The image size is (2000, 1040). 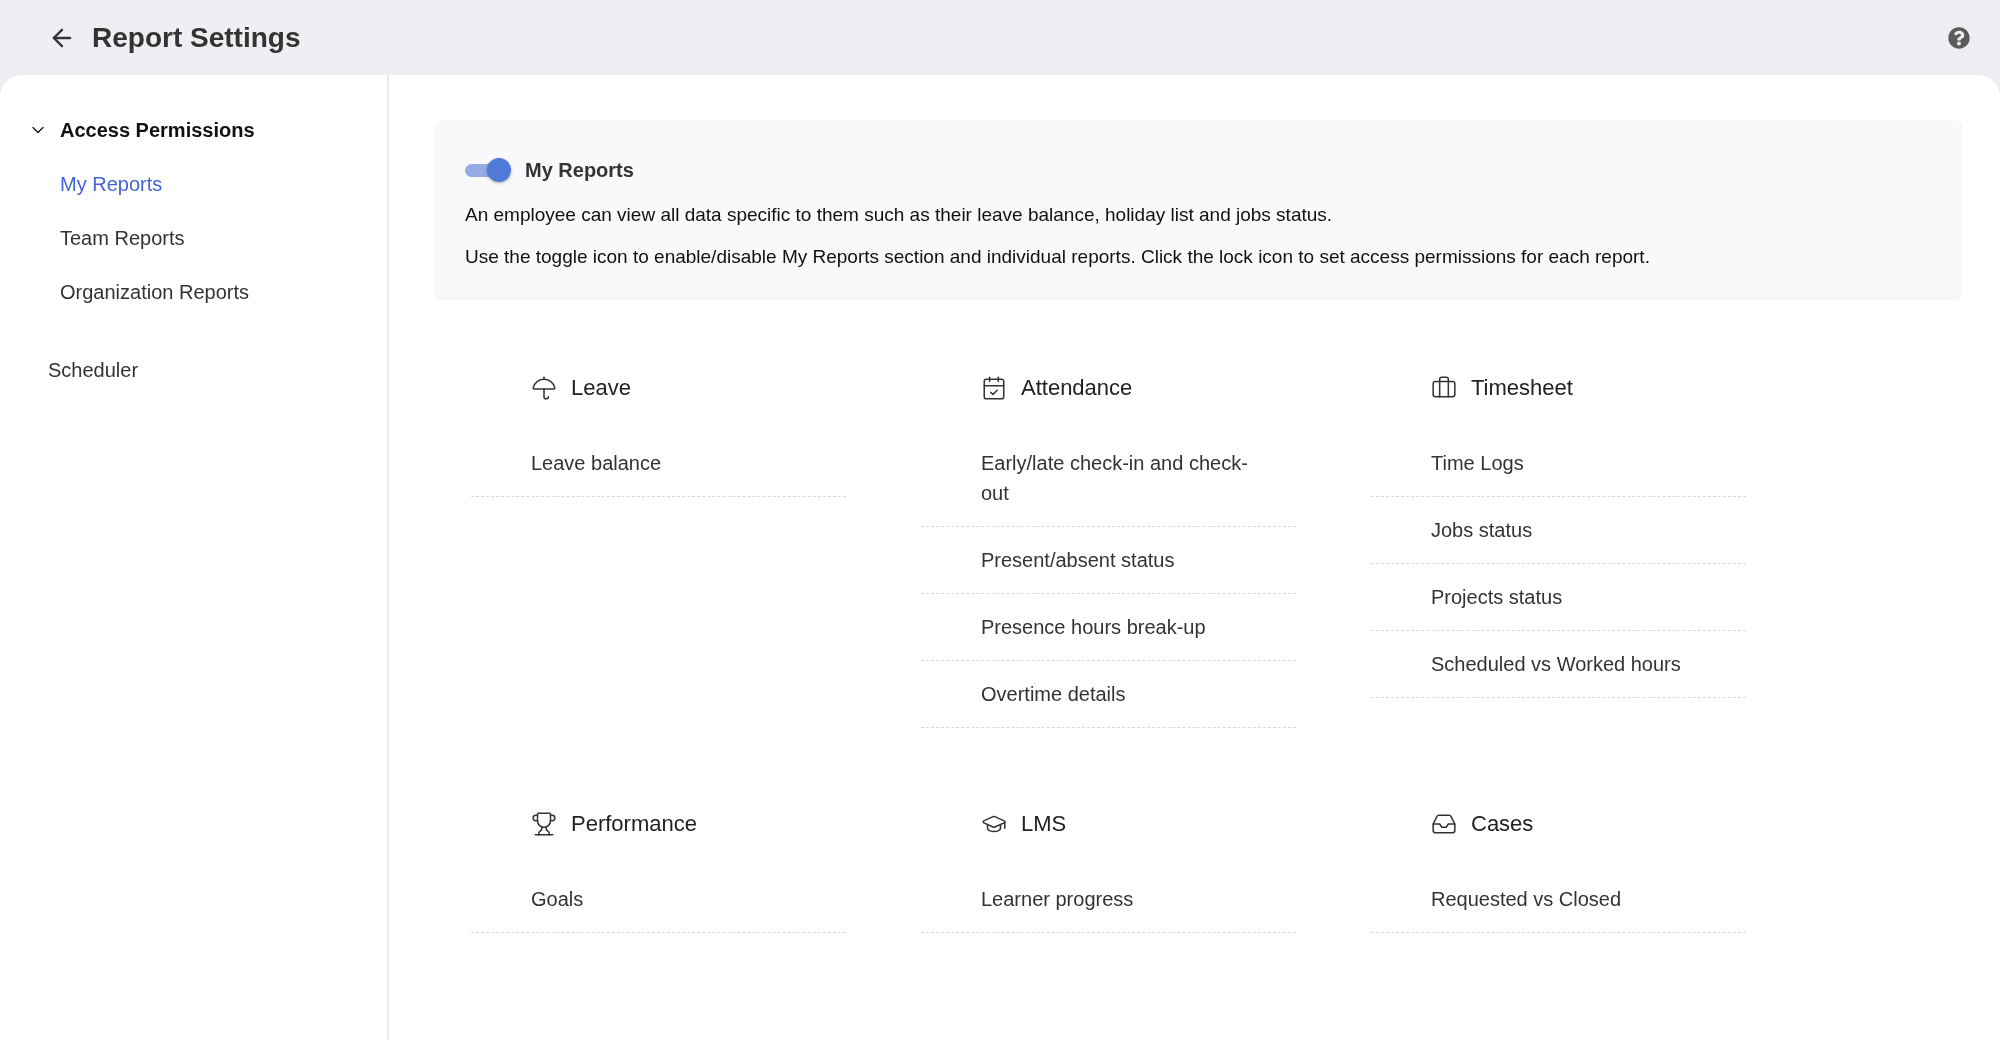 What do you see at coordinates (127, 130) in the screenshot?
I see `sidebar-group-toggle: Access Permissions` at bounding box center [127, 130].